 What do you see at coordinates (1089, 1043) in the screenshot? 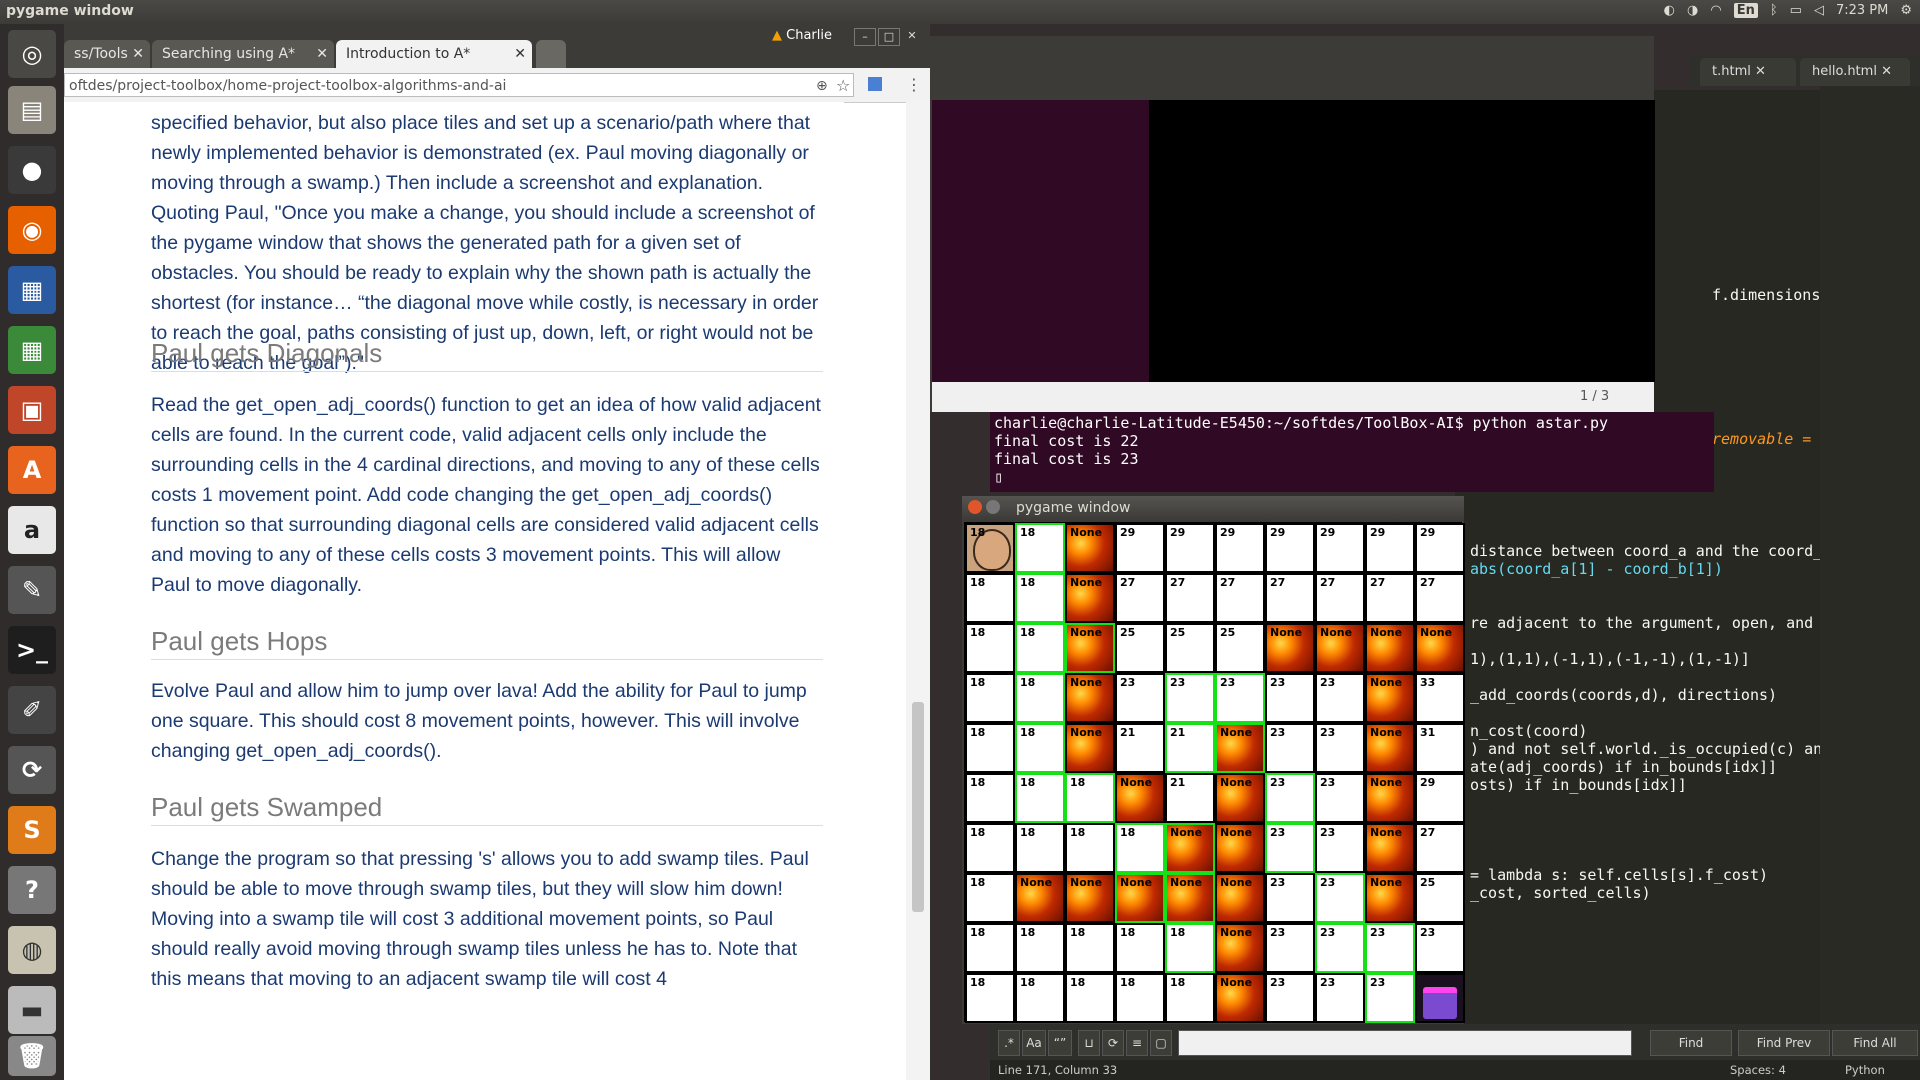
I see `wrap-toggle: ⊔` at bounding box center [1089, 1043].